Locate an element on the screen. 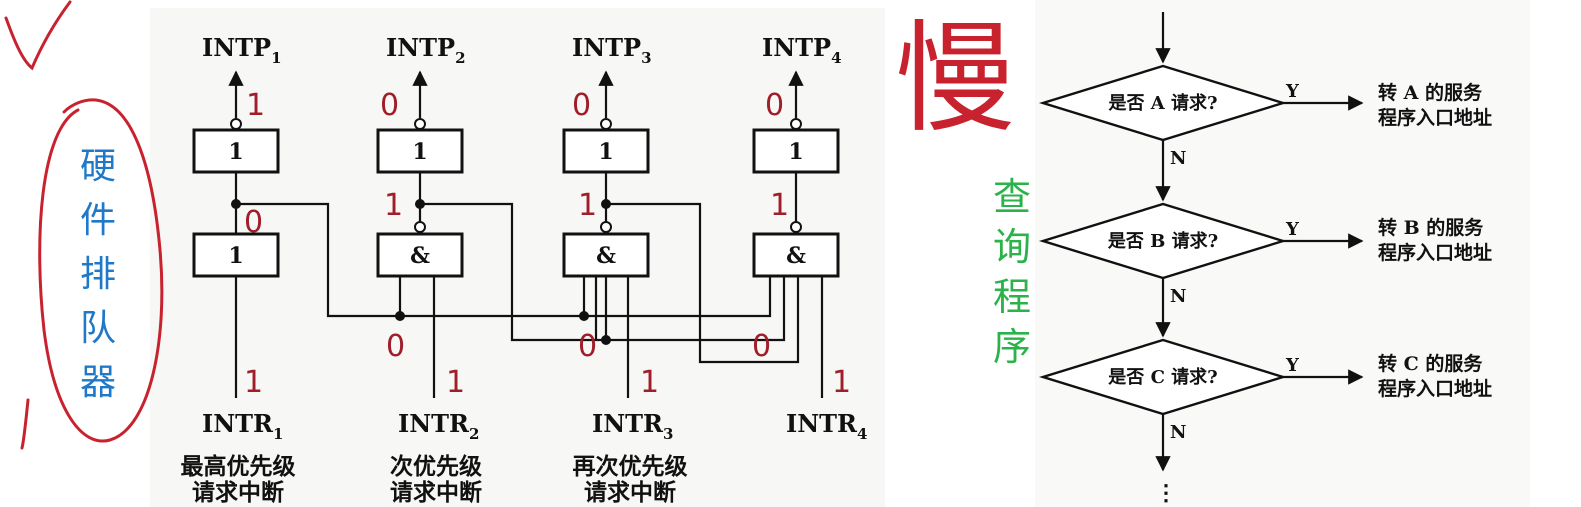  mid-bit-3: 1 is located at coordinates (587, 205).